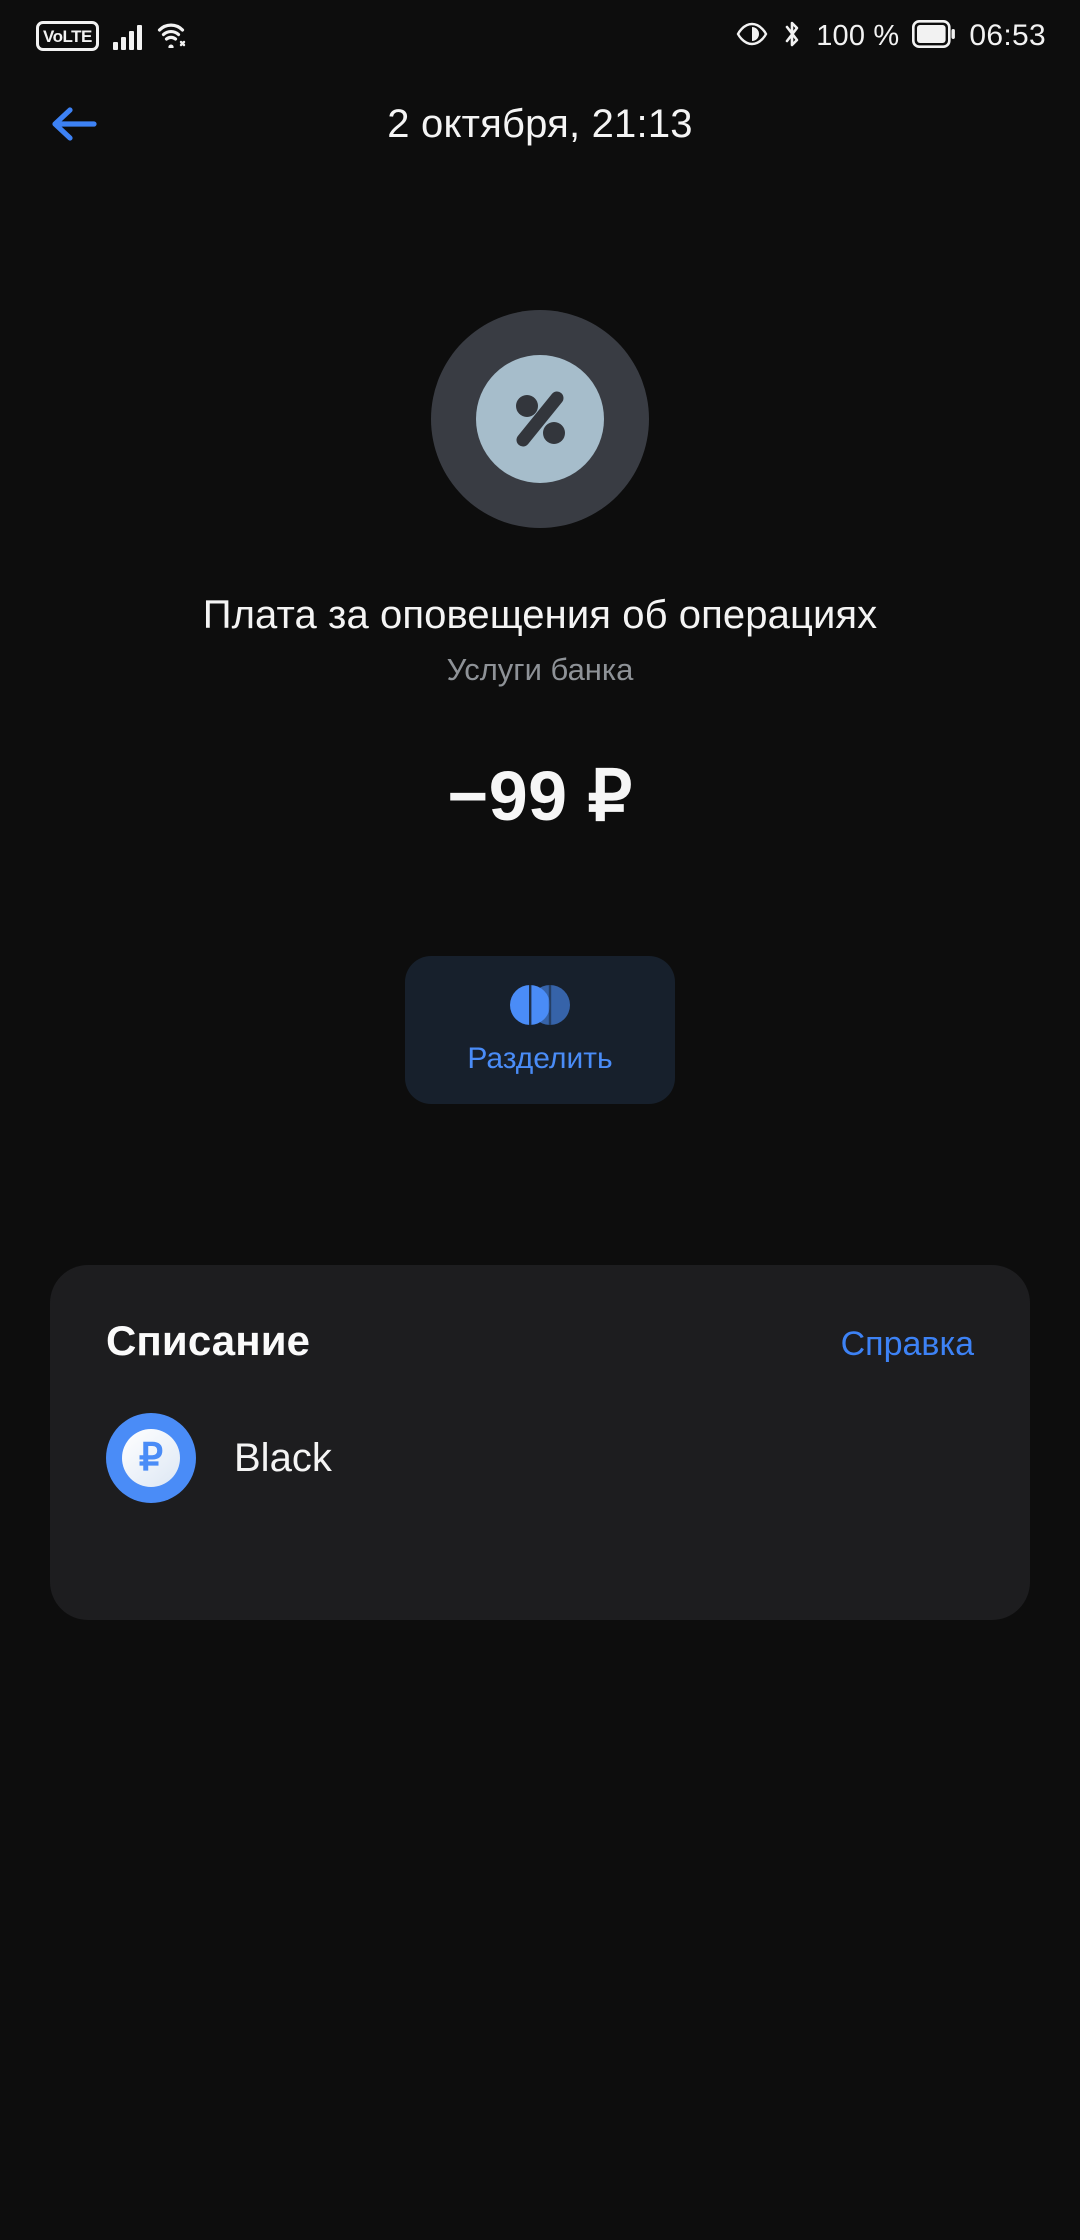 The image size is (1080, 2240). I want to click on percent-icon, so click(540, 419).